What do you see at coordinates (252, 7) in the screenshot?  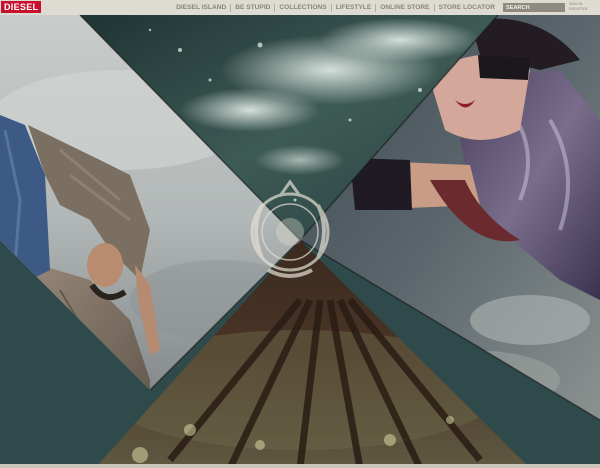 I see `nav-be-stupid: BE STUPID` at bounding box center [252, 7].